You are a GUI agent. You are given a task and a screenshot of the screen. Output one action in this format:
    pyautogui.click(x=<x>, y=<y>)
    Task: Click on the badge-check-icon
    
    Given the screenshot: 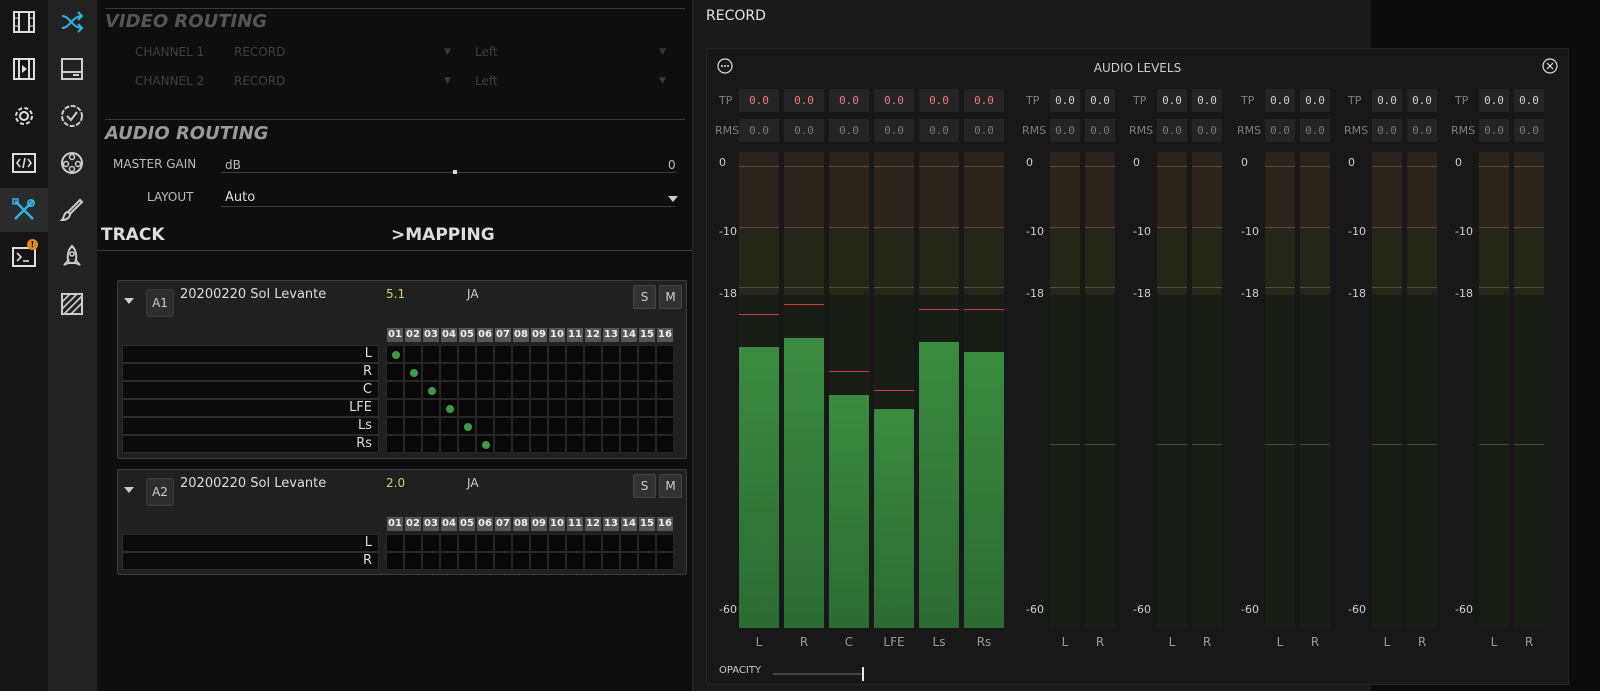 What is the action you would take?
    pyautogui.click(x=72, y=116)
    